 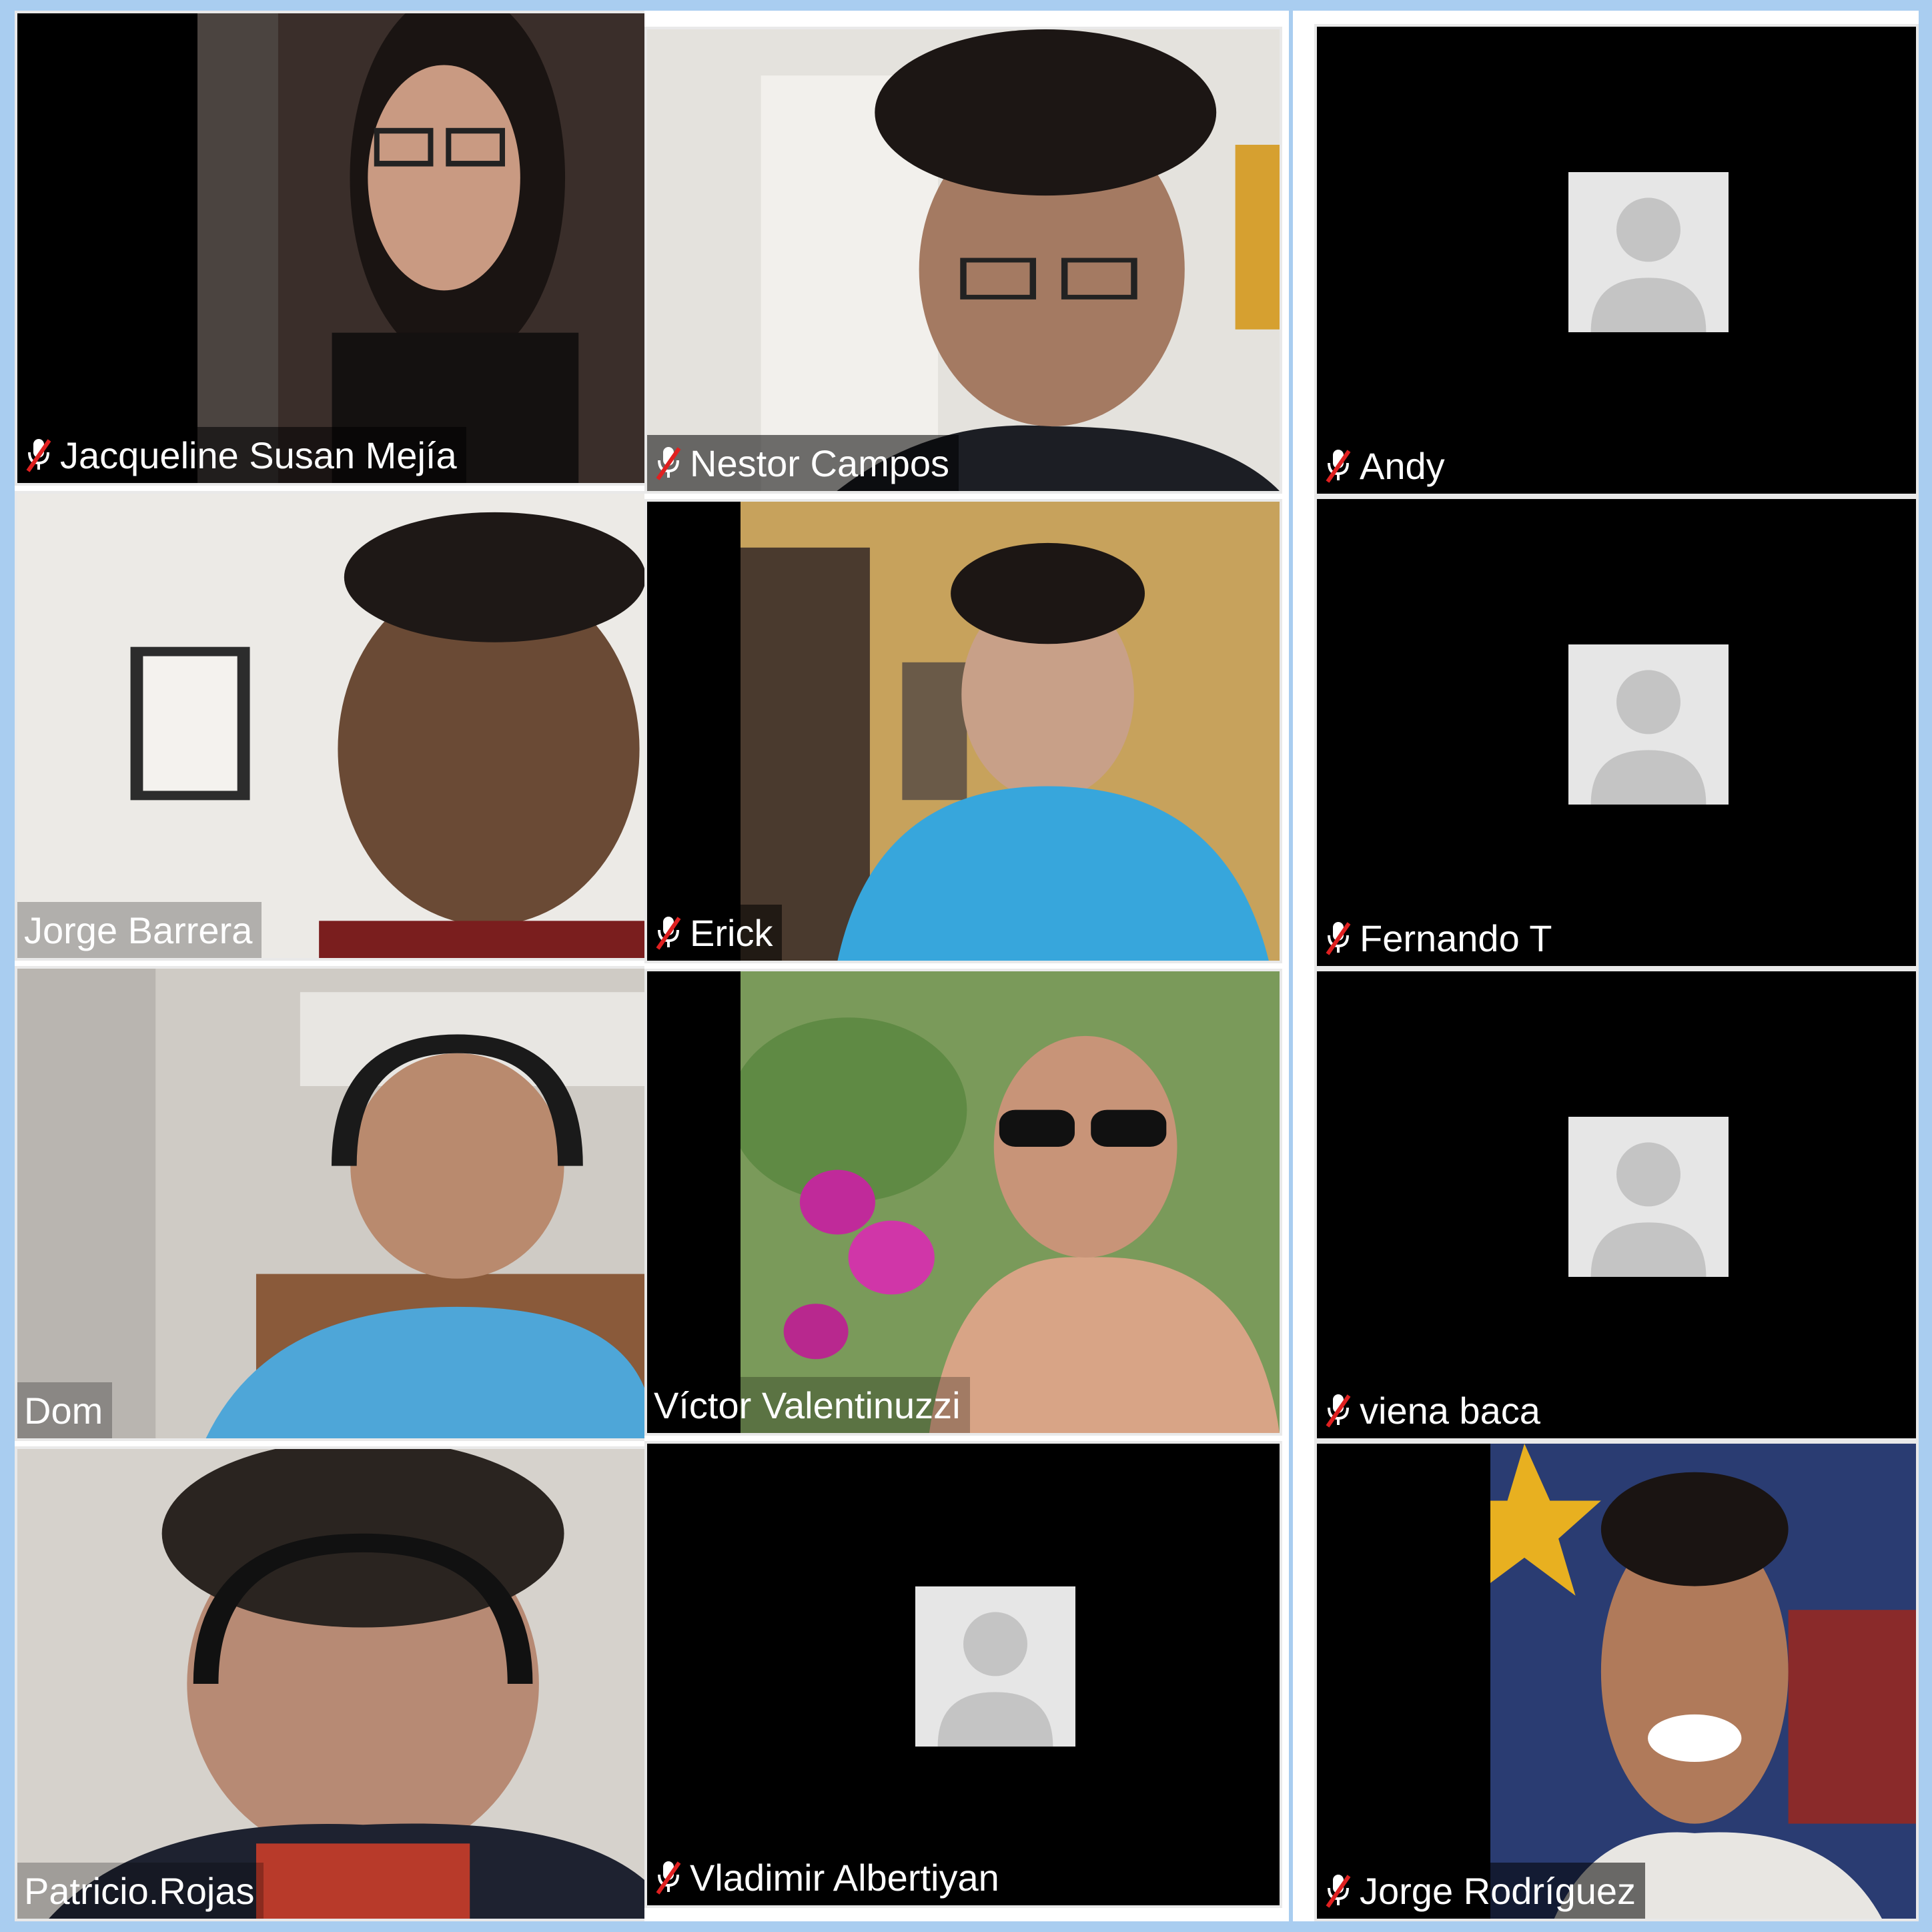 I want to click on participant-name: Jacqueline Susan Mejía, so click(x=258, y=455).